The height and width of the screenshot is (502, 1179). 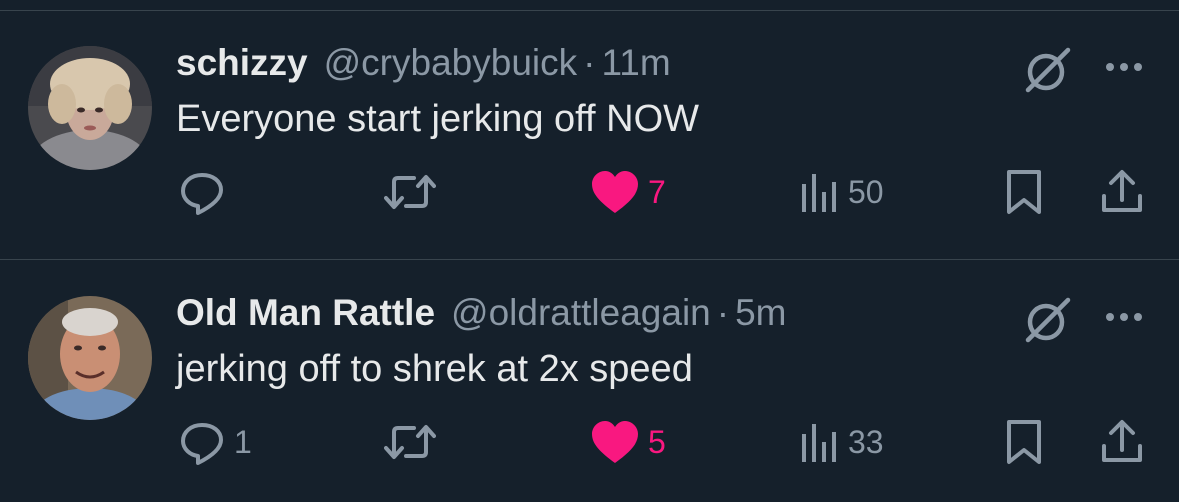 What do you see at coordinates (760, 313) in the screenshot?
I see `timestamp: 5m` at bounding box center [760, 313].